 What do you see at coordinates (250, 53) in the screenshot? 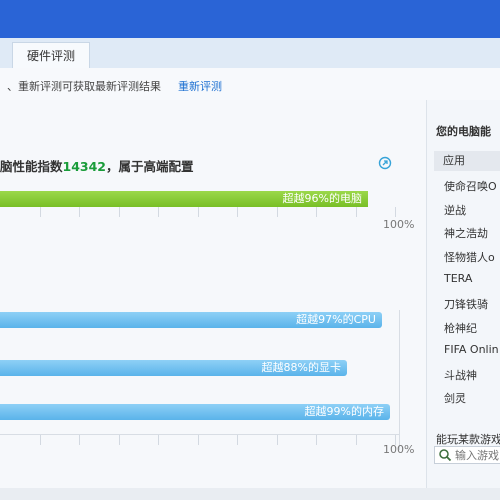
I see `tab-bar: 硬件评测` at bounding box center [250, 53].